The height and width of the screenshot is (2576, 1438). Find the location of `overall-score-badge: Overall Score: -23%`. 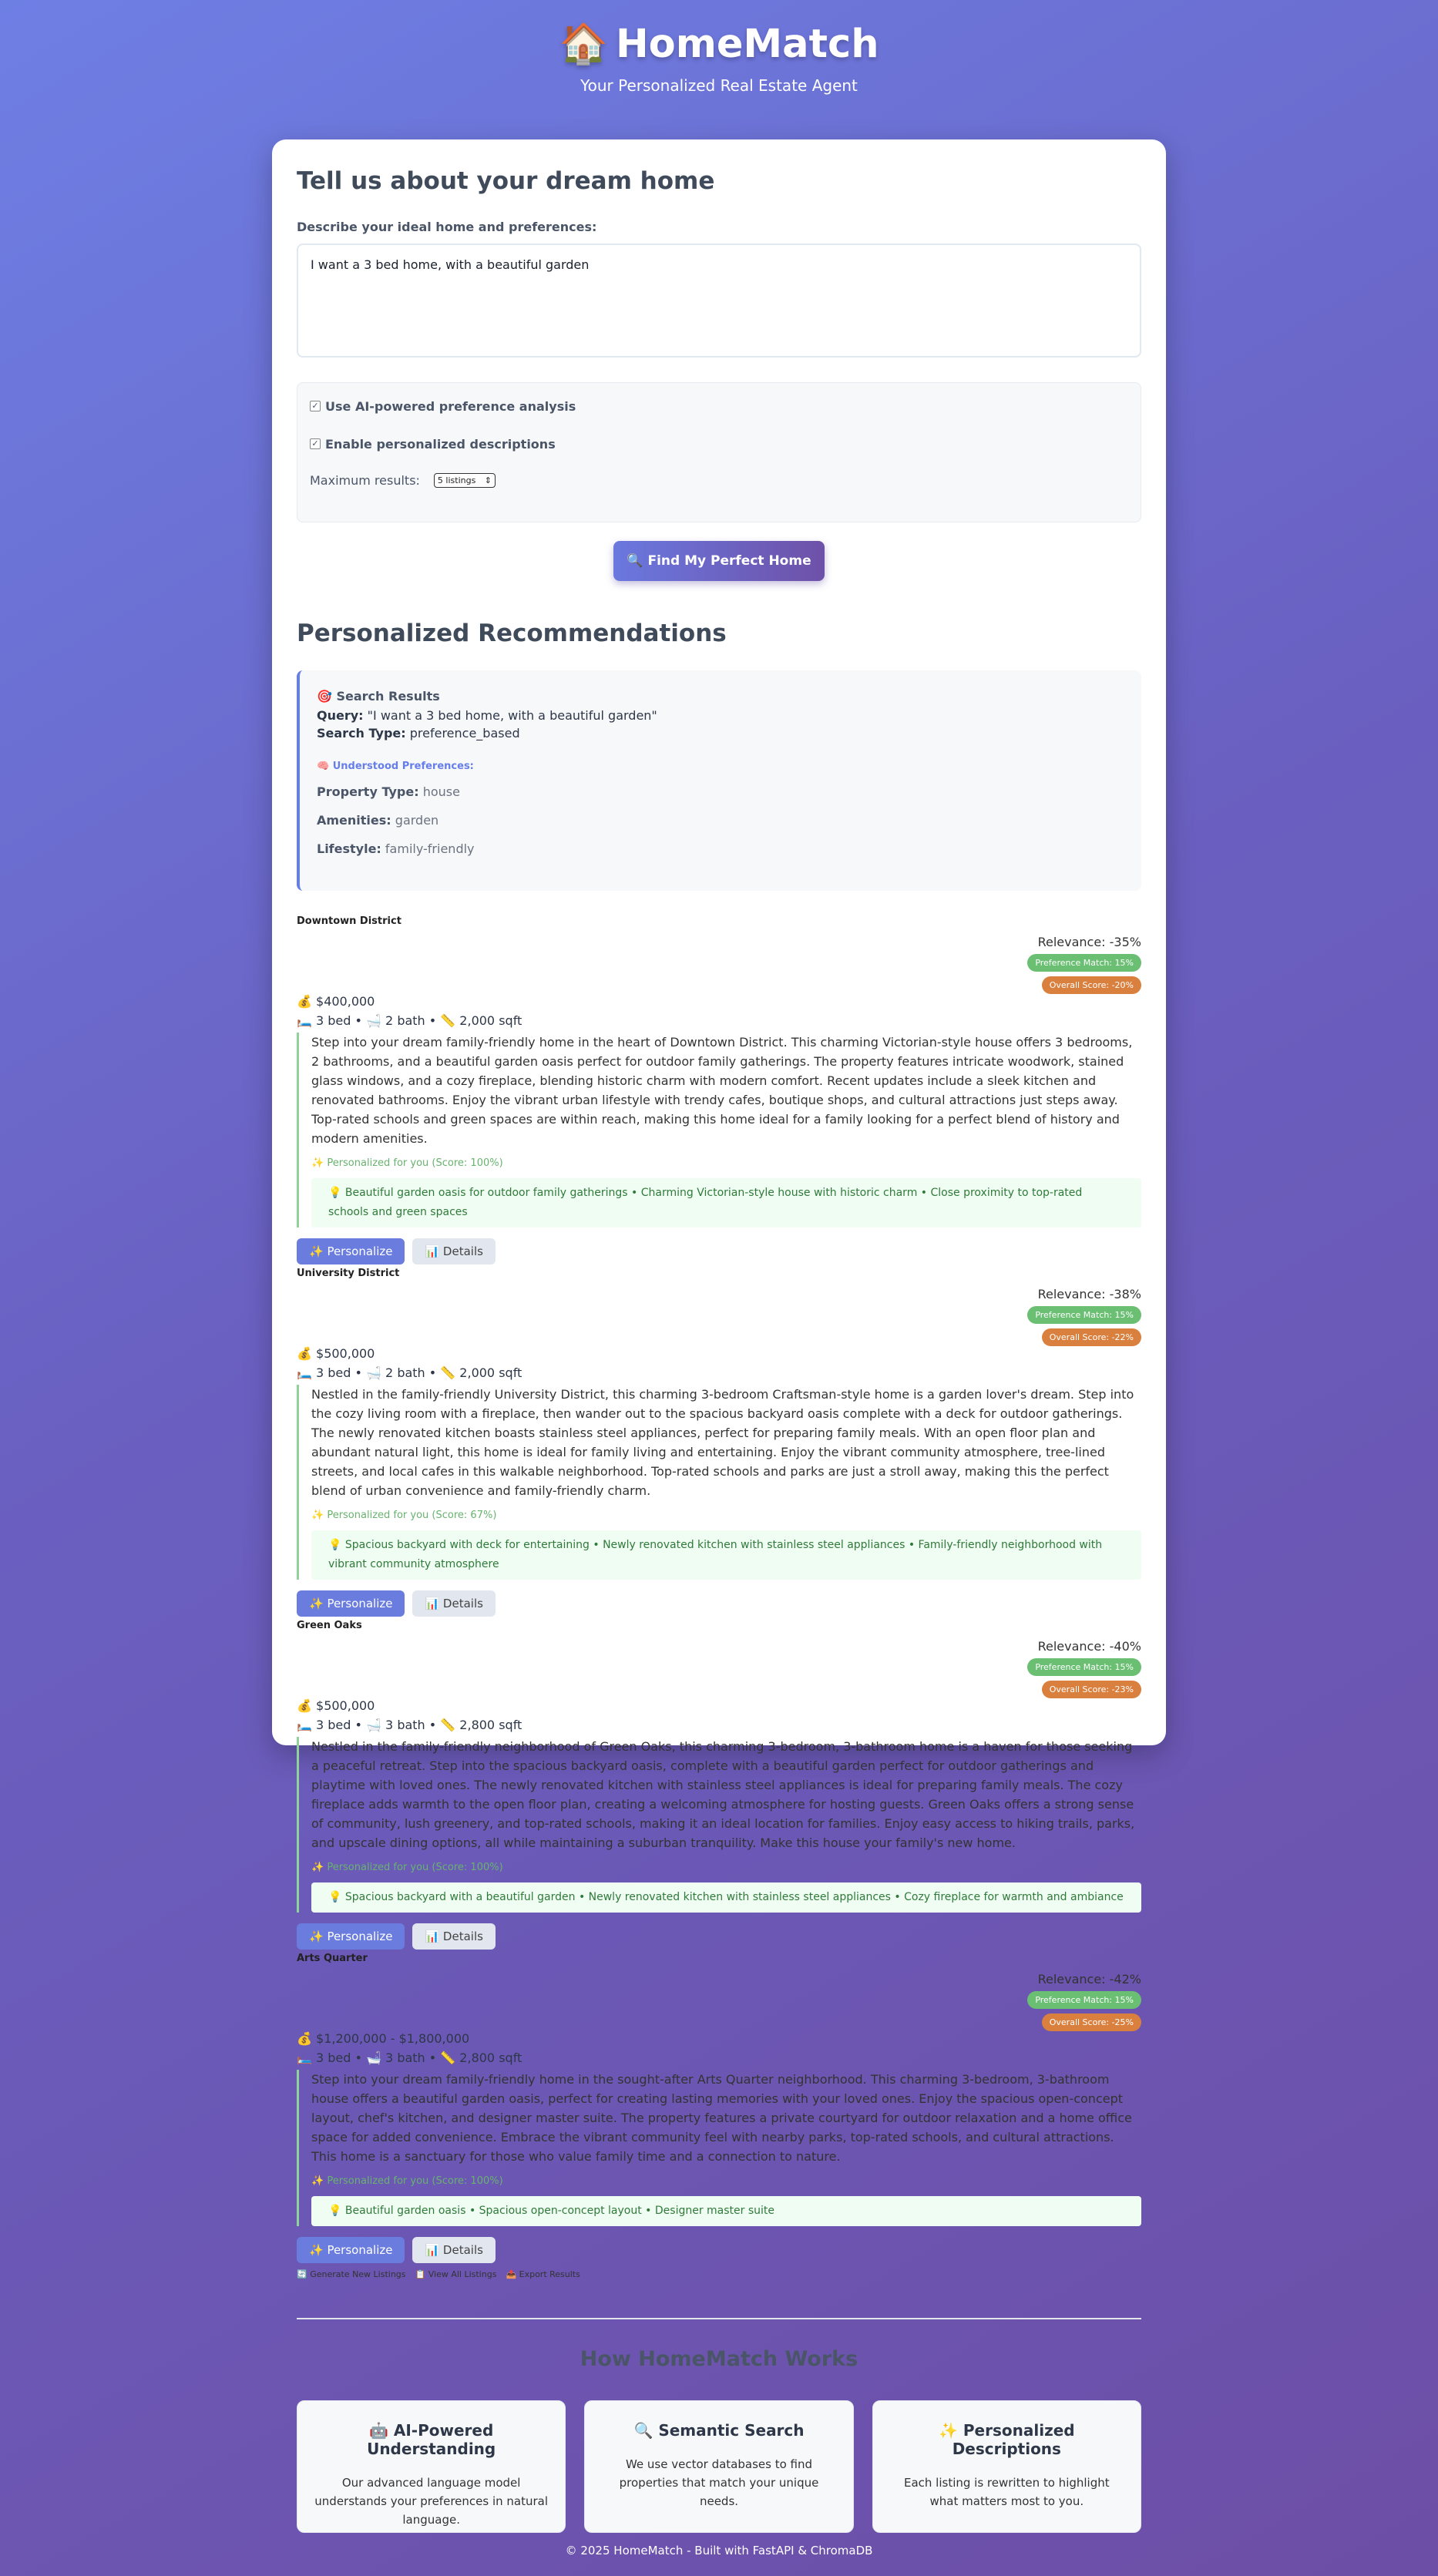

overall-score-badge: Overall Score: -23% is located at coordinates (1091, 1689).